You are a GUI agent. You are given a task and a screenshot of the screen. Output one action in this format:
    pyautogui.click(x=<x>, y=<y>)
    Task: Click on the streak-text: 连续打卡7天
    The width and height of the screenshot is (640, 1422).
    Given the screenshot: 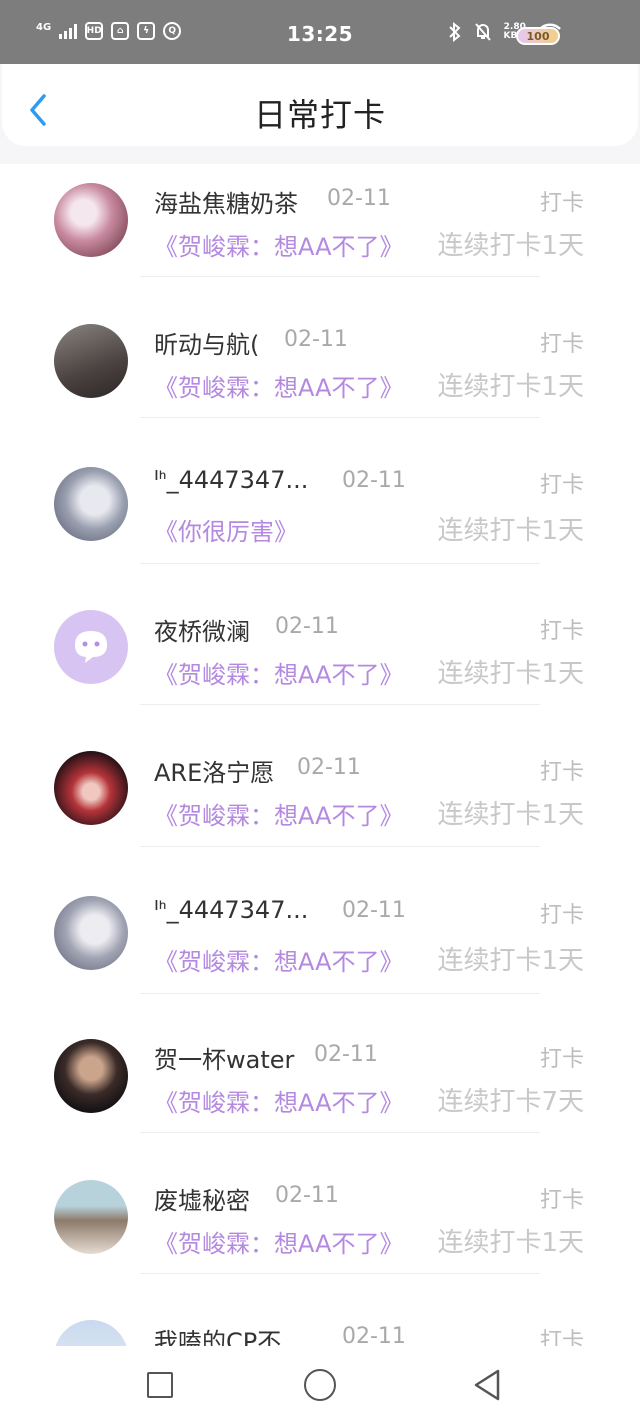 What is the action you would take?
    pyautogui.click(x=510, y=1102)
    